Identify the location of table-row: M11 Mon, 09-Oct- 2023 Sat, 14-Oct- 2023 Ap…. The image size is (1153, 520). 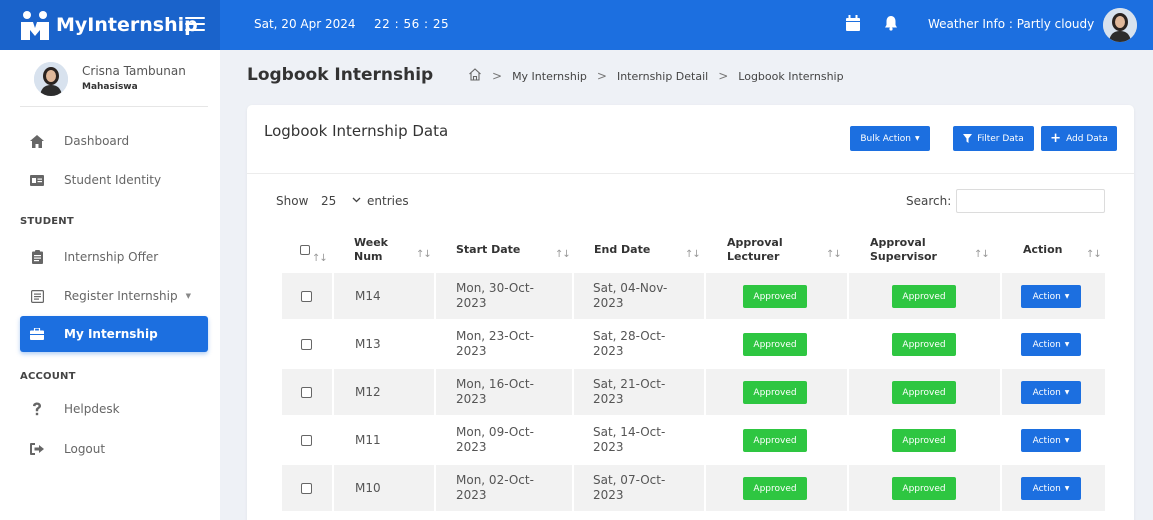
(693, 440).